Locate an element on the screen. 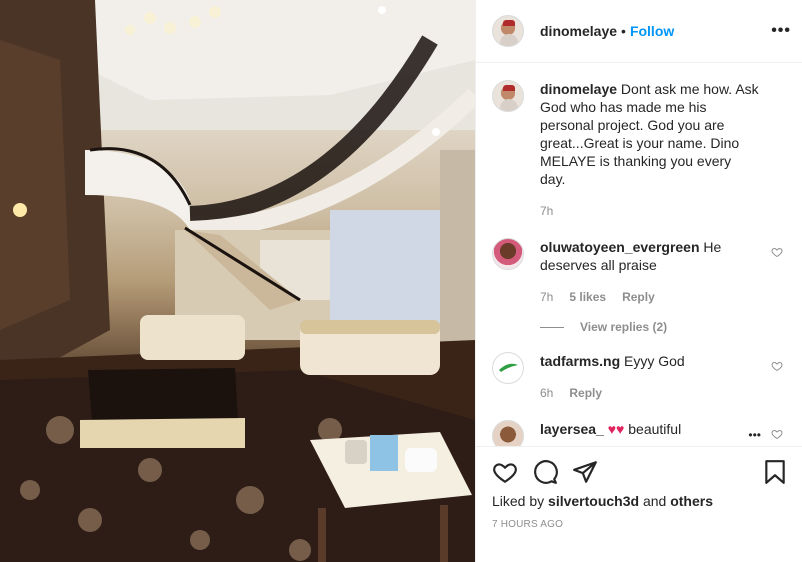 This screenshot has height=562, width=802. comment-text: beautiful is located at coordinates (655, 429).